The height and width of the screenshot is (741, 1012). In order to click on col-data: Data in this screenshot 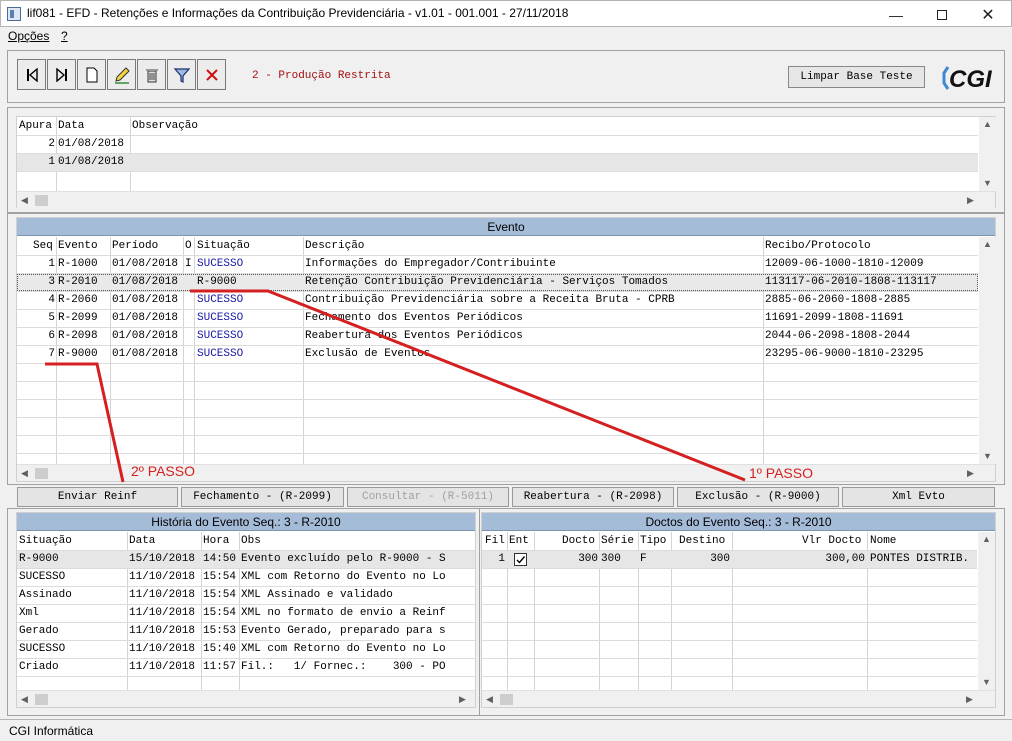, I will do `click(142, 541)`.